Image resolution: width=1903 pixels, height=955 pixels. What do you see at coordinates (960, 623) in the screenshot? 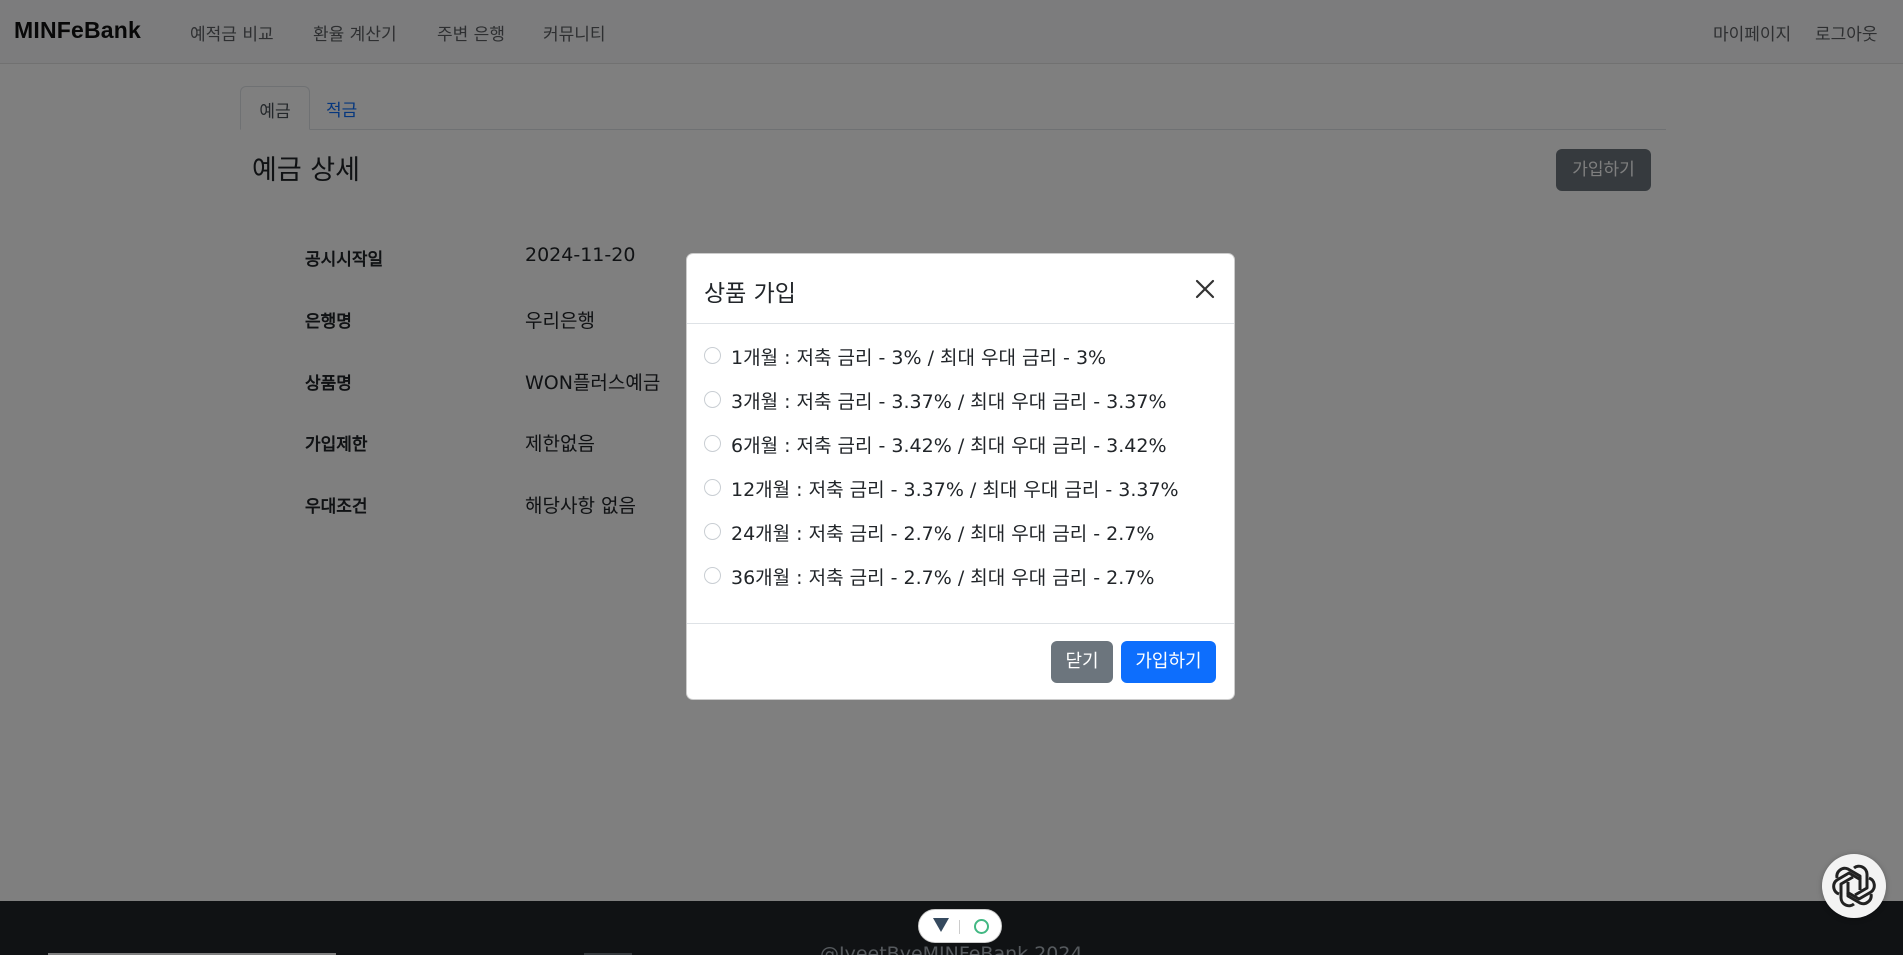
I see `modal-footer-divider` at bounding box center [960, 623].